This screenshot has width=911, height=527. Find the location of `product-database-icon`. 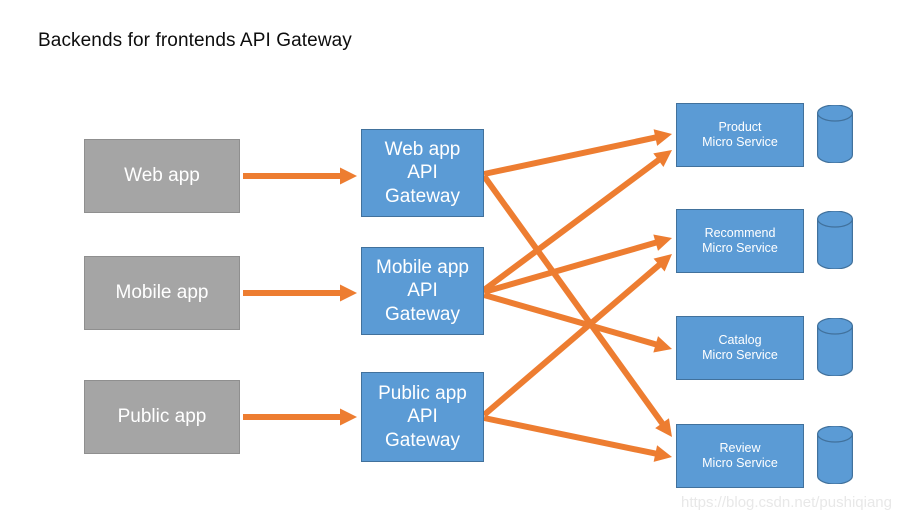

product-database-icon is located at coordinates (835, 134).